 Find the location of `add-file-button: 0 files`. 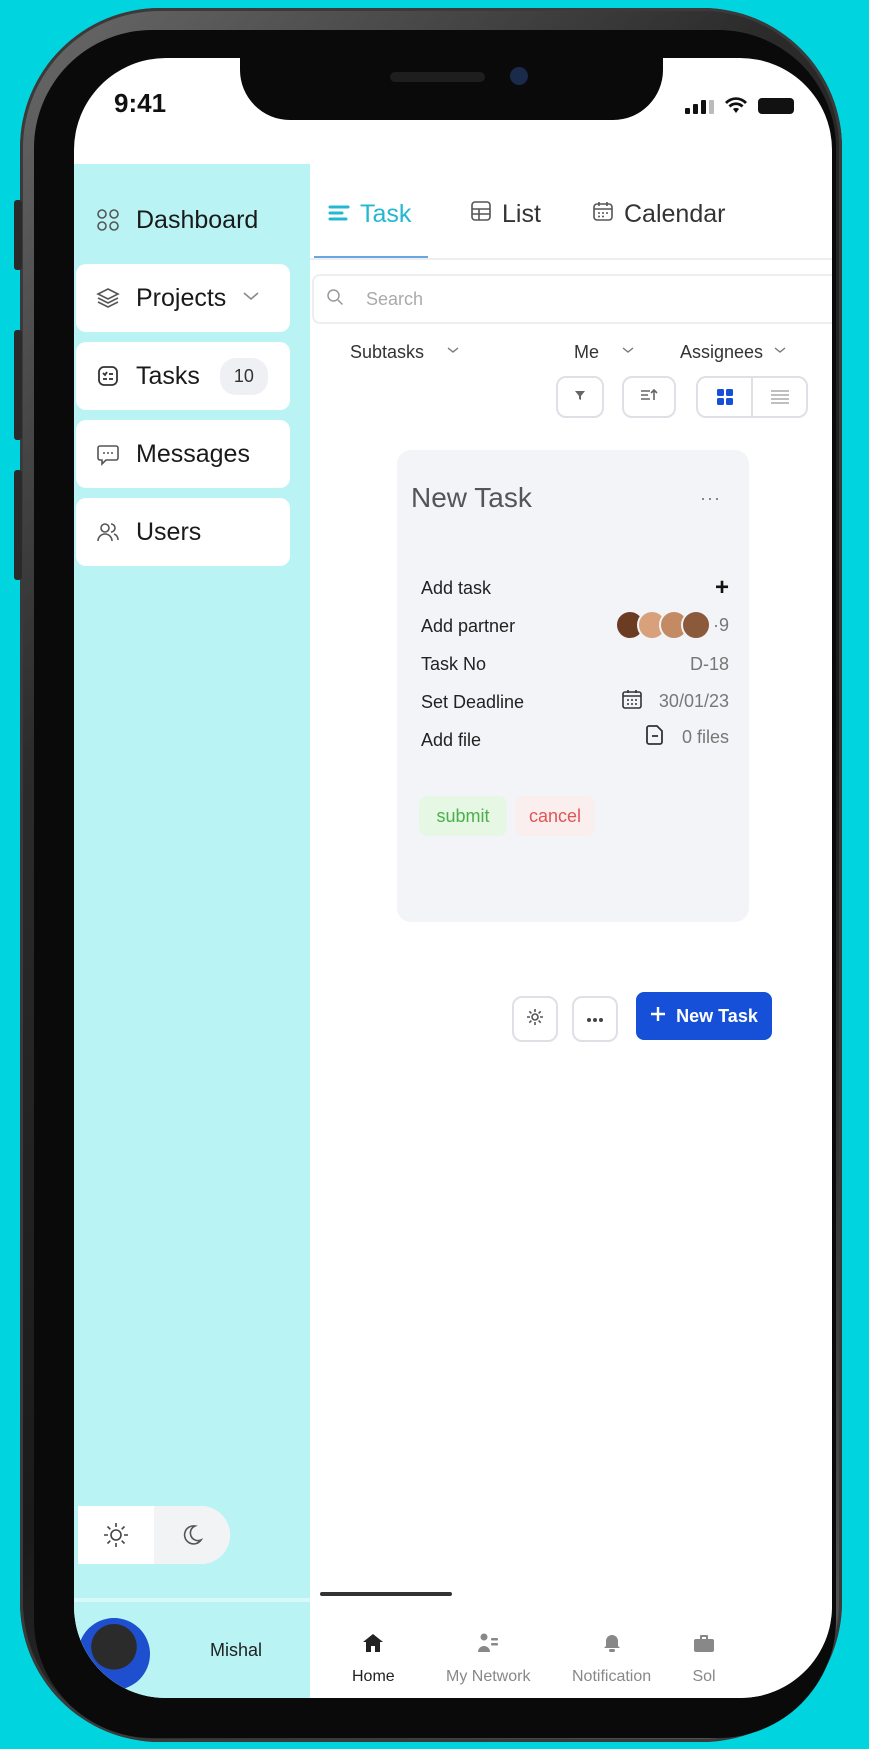

add-file-button: 0 files is located at coordinates (686, 737).